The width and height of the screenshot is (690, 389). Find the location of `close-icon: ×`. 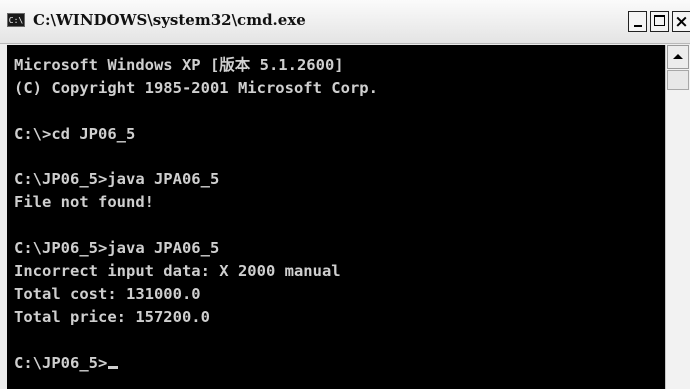

close-icon: × is located at coordinates (681, 22).